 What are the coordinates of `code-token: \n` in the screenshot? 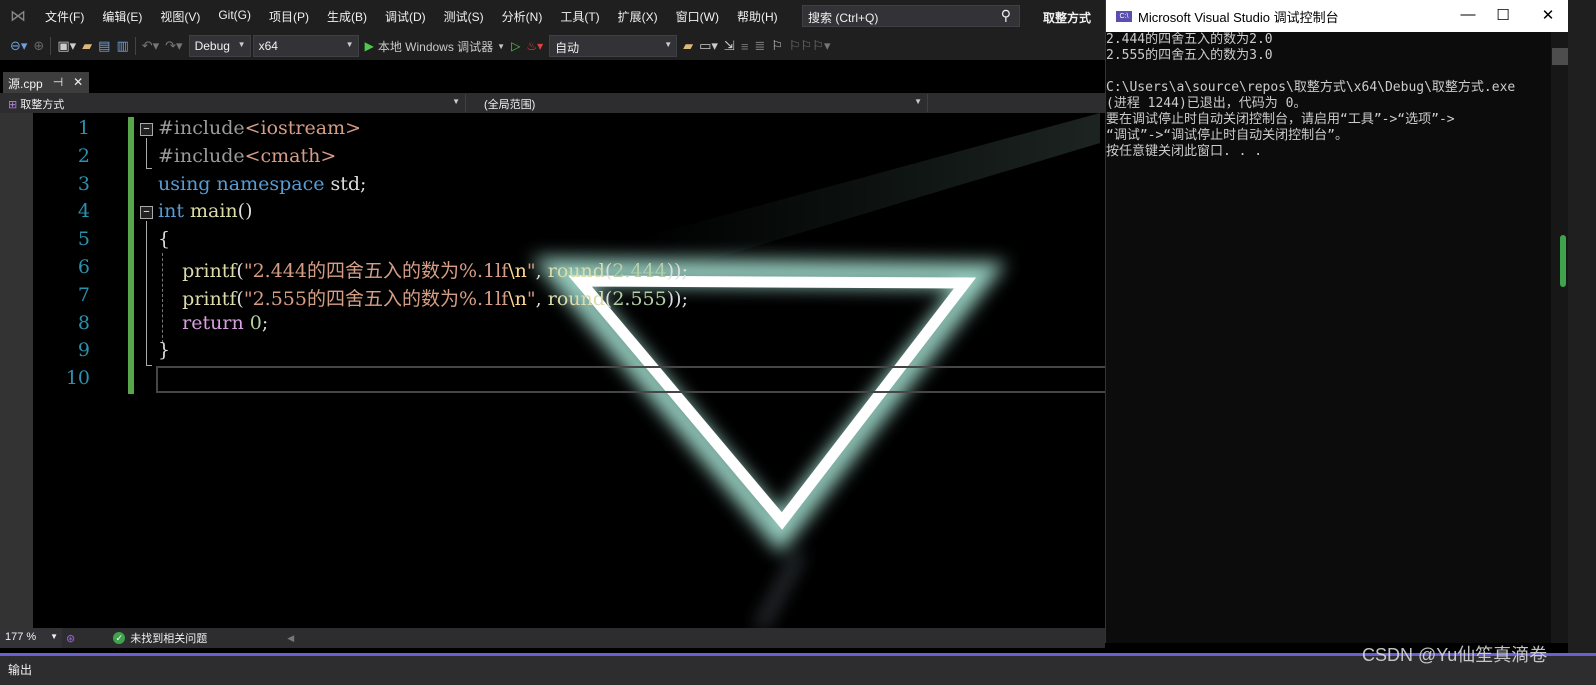 It's located at (517, 298).